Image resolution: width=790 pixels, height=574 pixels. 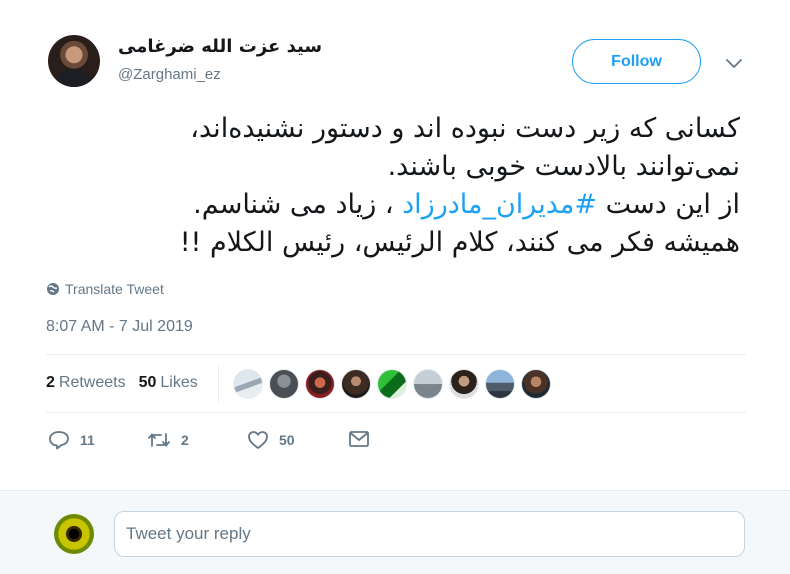 I want to click on retweets-stat: 2 Retweets, so click(x=86, y=383).